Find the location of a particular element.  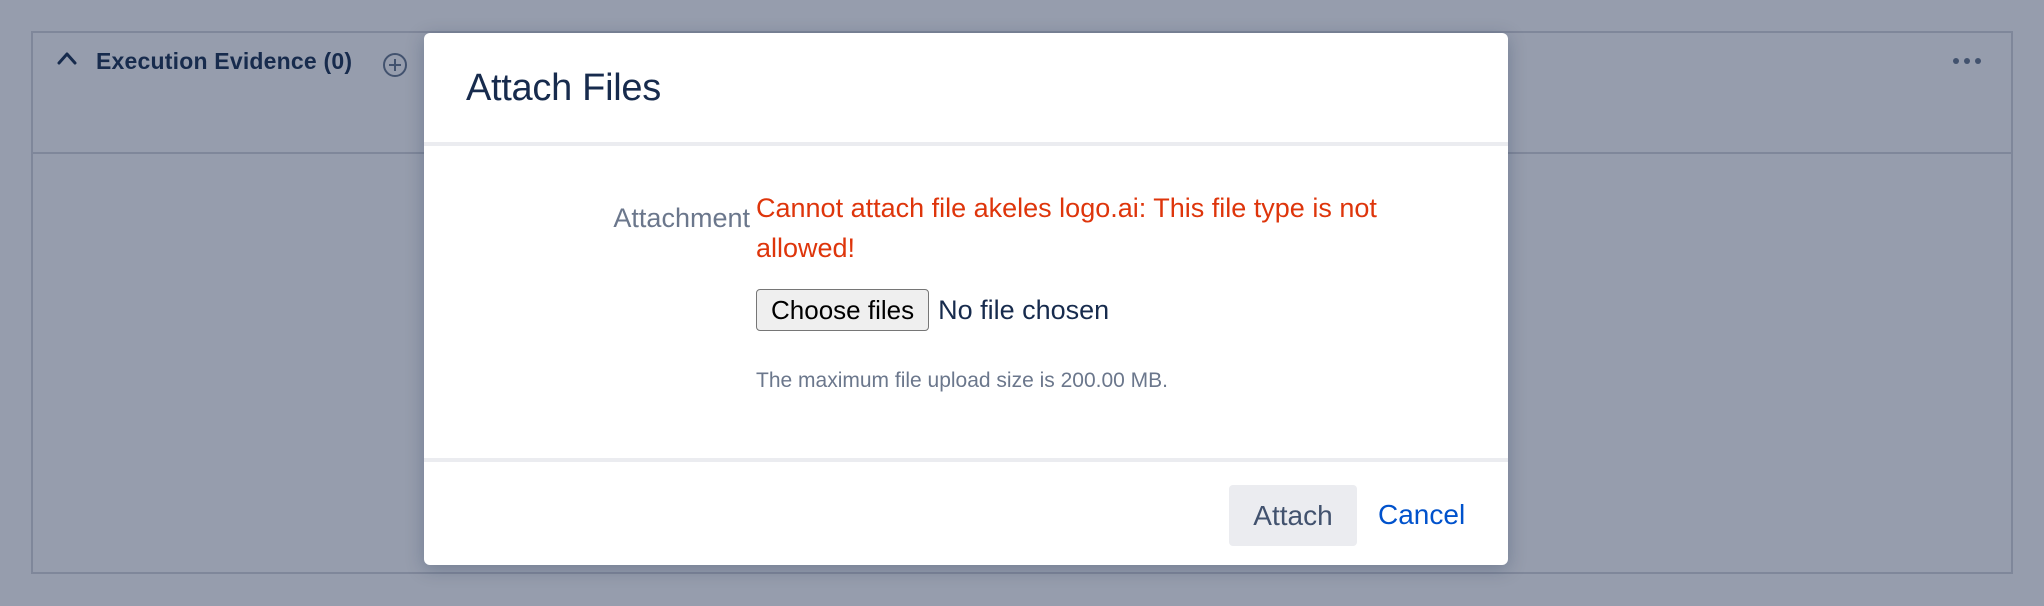

chevron-up-icon is located at coordinates (67, 58).